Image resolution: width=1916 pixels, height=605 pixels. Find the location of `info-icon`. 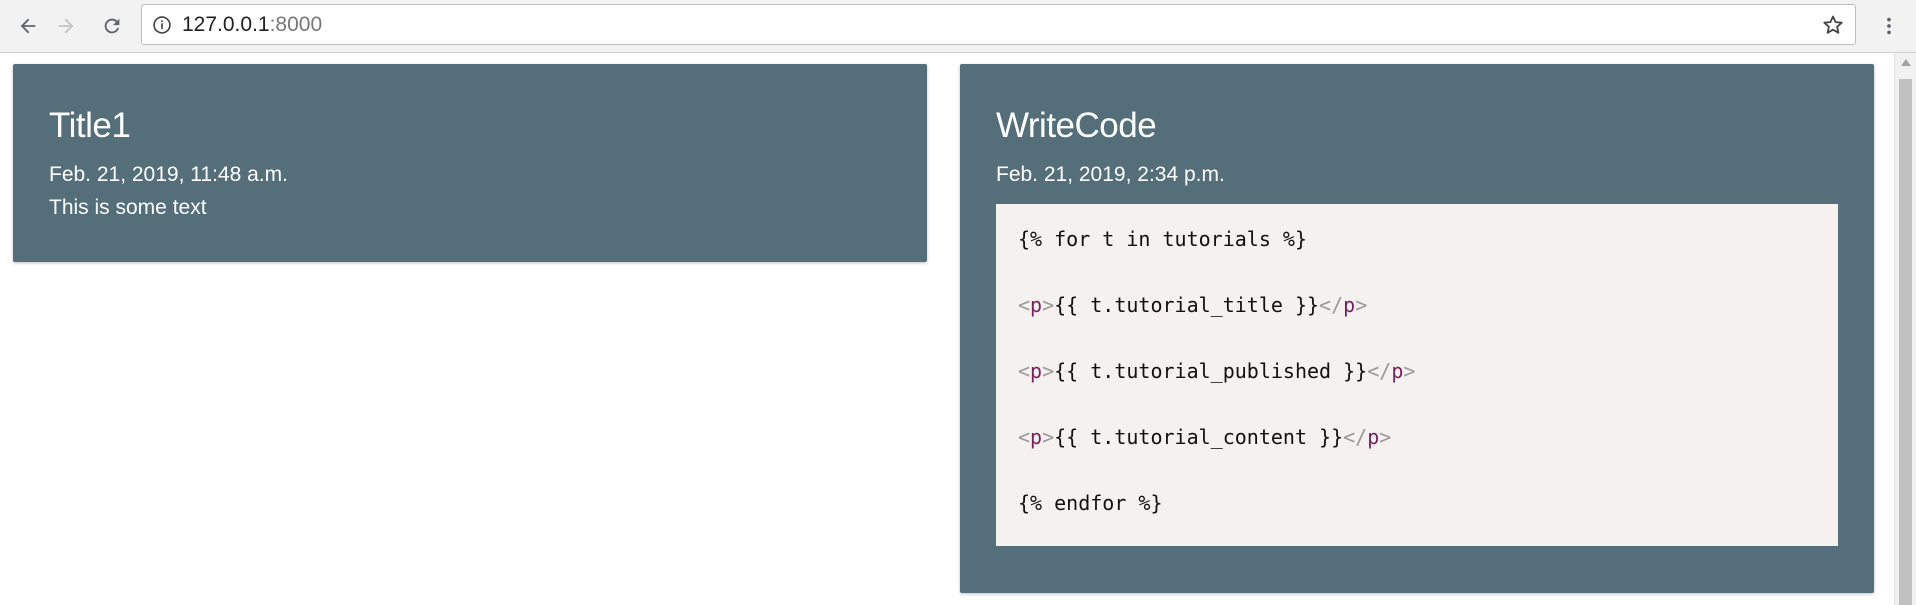

info-icon is located at coordinates (162, 25).